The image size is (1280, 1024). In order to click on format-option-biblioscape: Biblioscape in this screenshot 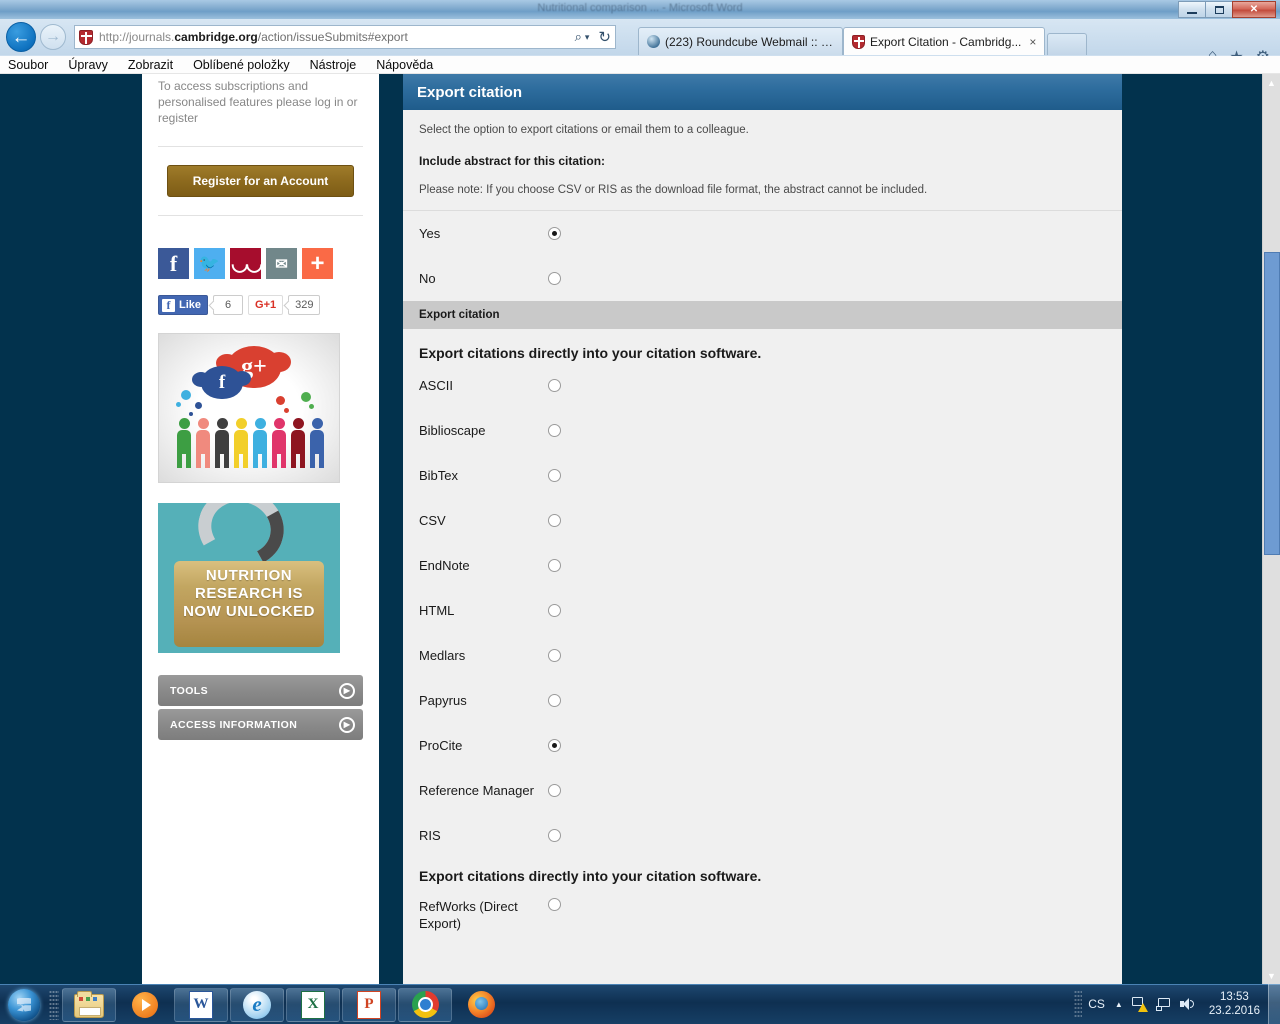, I will do `click(762, 430)`.